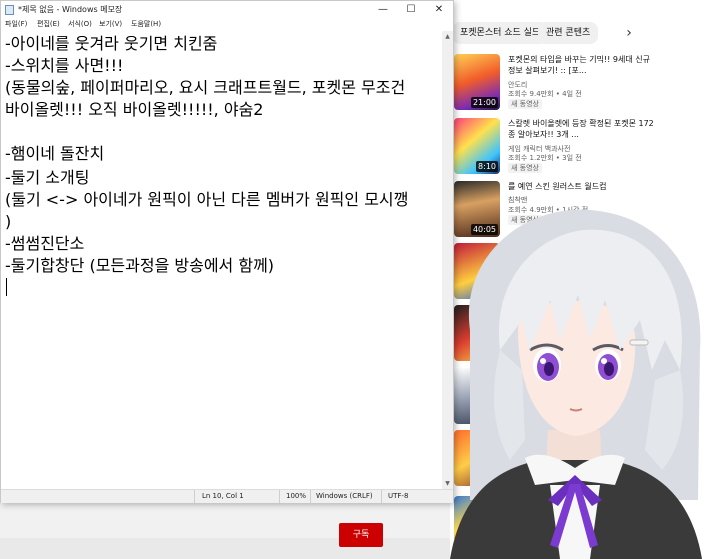 This screenshot has height=559, width=709. Describe the element at coordinates (583, 186) in the screenshot. I see `video-title: 를 예연 스킨 원러스트 월드컵` at that location.